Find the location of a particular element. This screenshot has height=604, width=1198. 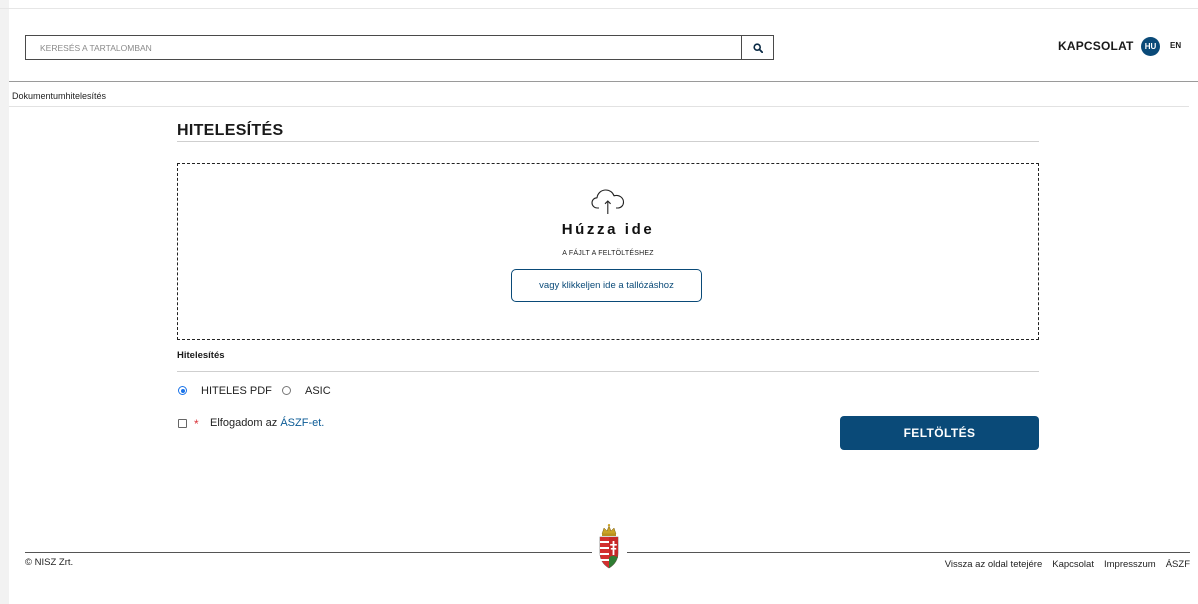

cloud-upload-icon is located at coordinates (608, 201).